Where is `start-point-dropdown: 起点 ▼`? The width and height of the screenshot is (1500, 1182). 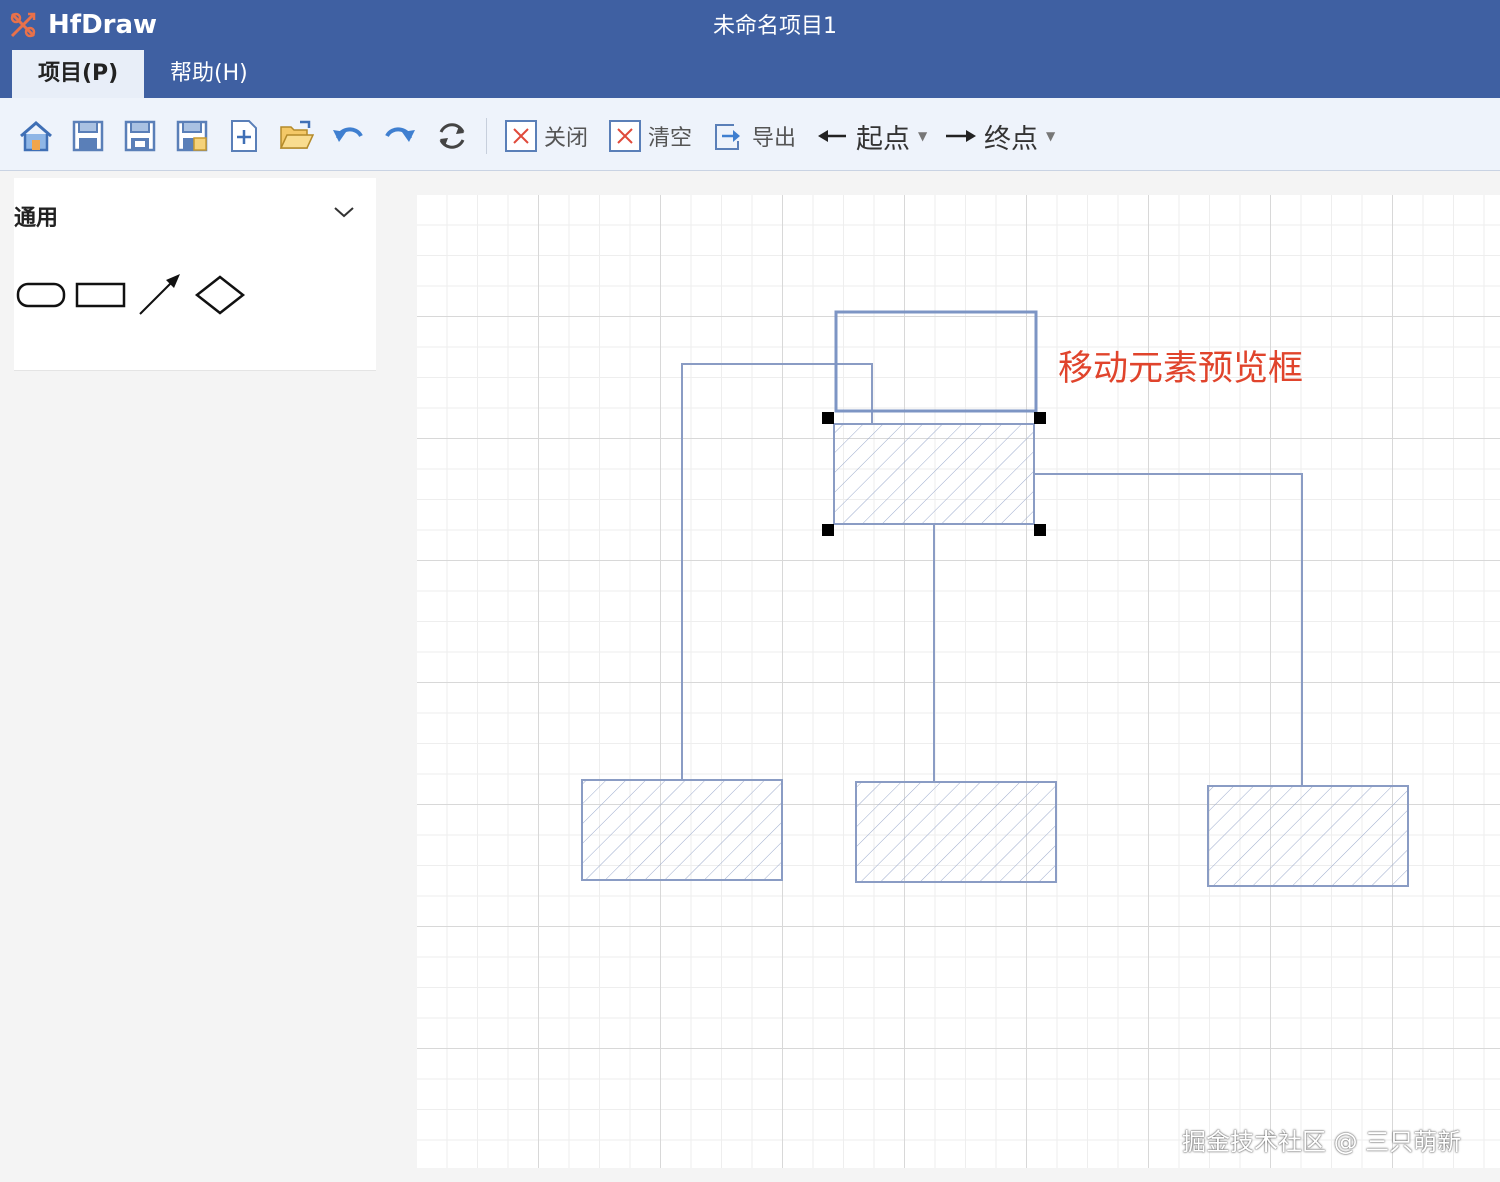
start-point-dropdown: 起点 ▼ is located at coordinates (871, 136).